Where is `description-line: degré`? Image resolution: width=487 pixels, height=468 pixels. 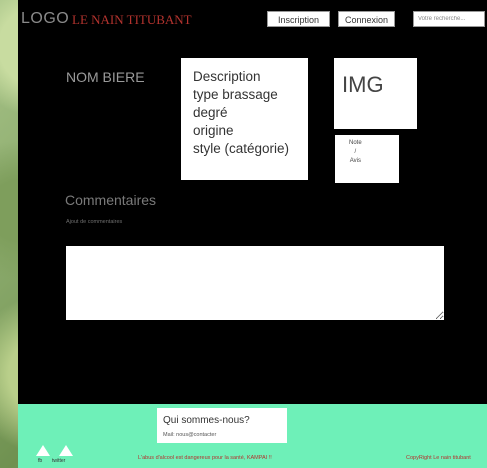
description-line: degré is located at coordinates (210, 112).